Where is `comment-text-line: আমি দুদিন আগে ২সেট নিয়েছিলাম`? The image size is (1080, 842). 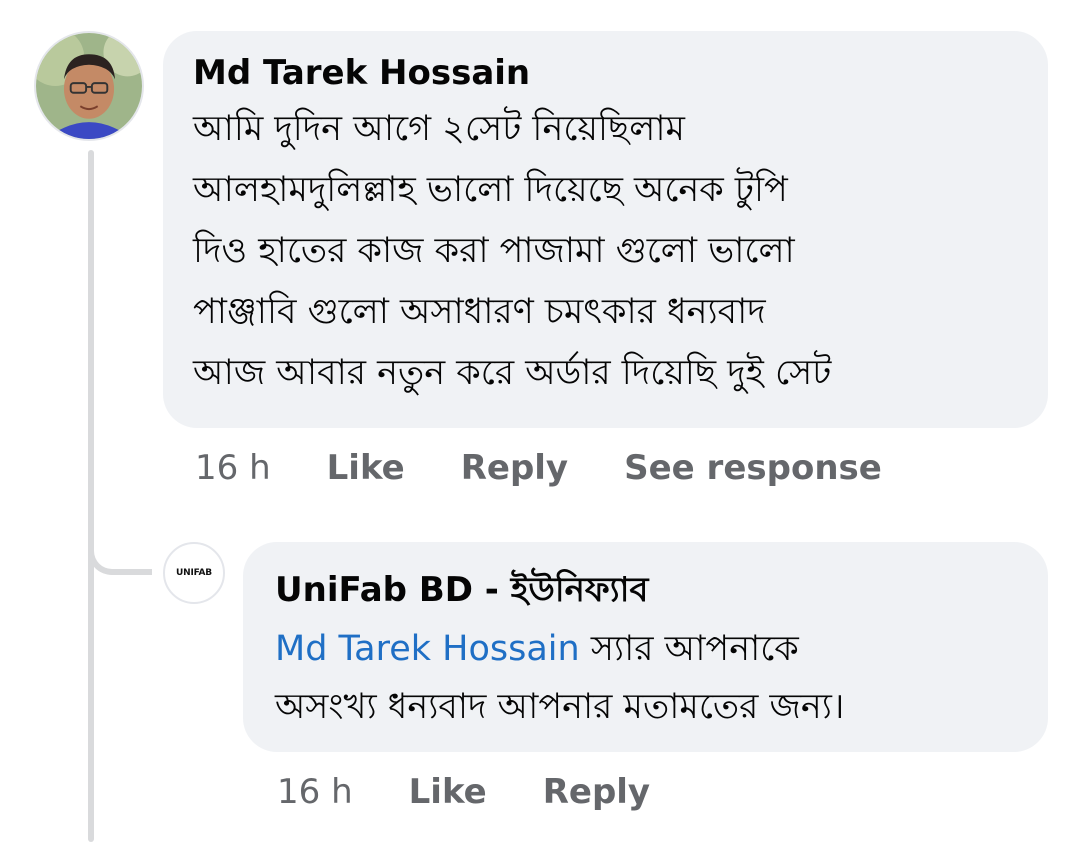
comment-text-line: আমি দুদিন আগে ২সেট নিয়েছিলাম is located at coordinates (439, 129).